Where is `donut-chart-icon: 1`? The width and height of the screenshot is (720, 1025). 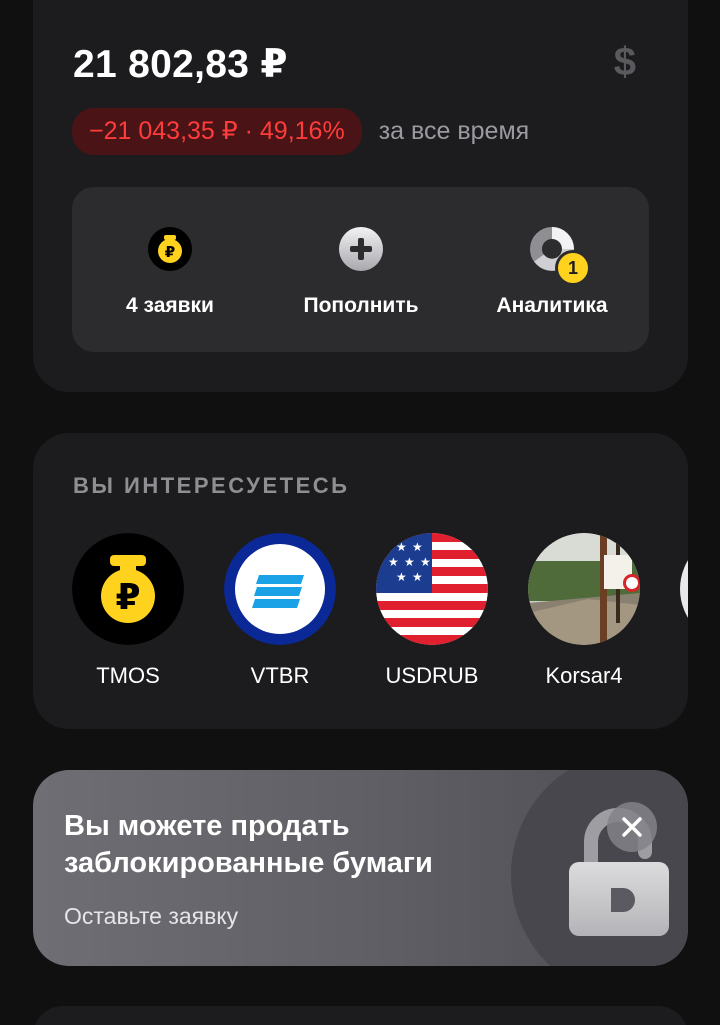
donut-chart-icon: 1 is located at coordinates (560, 256).